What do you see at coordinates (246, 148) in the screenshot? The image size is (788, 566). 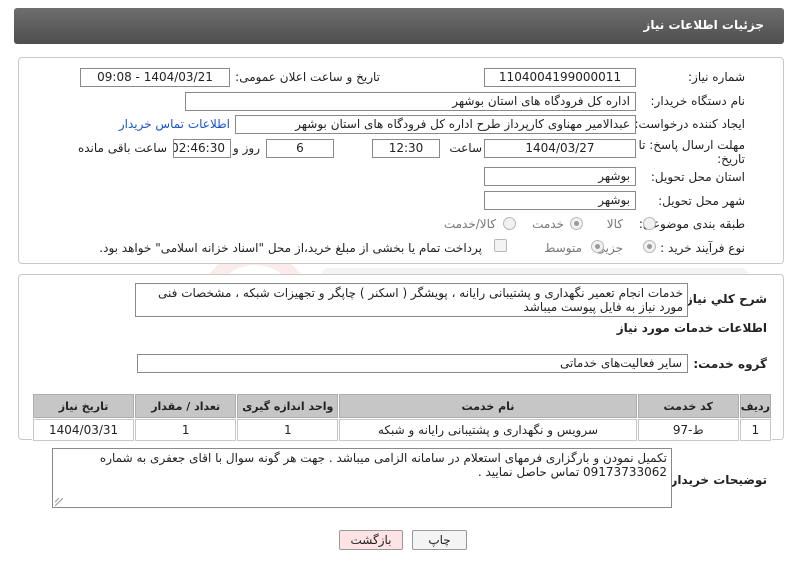 I see `days-label: روز و` at bounding box center [246, 148].